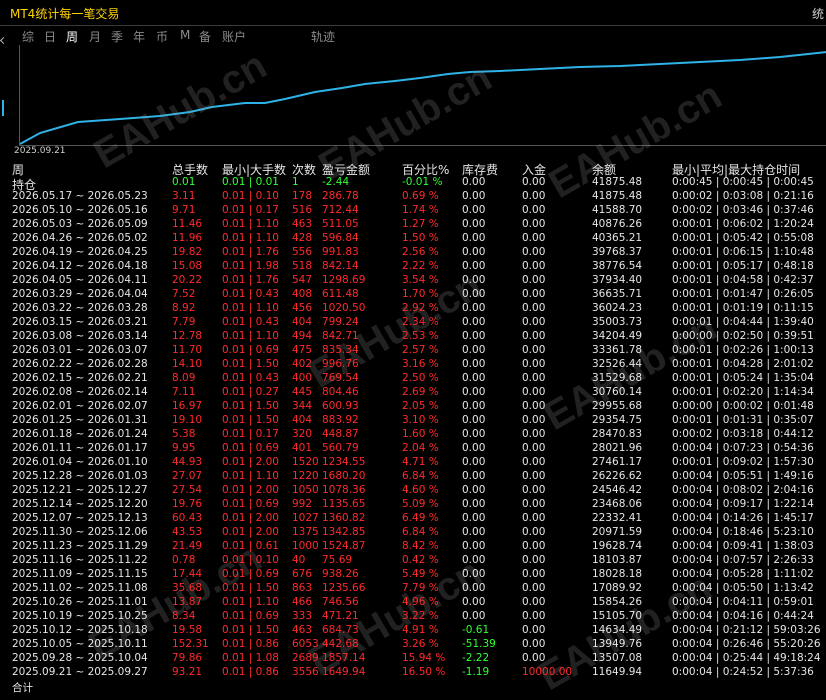 The image size is (826, 700). What do you see at coordinates (323, 36) in the screenshot?
I see `tab-10: 轨迹` at bounding box center [323, 36].